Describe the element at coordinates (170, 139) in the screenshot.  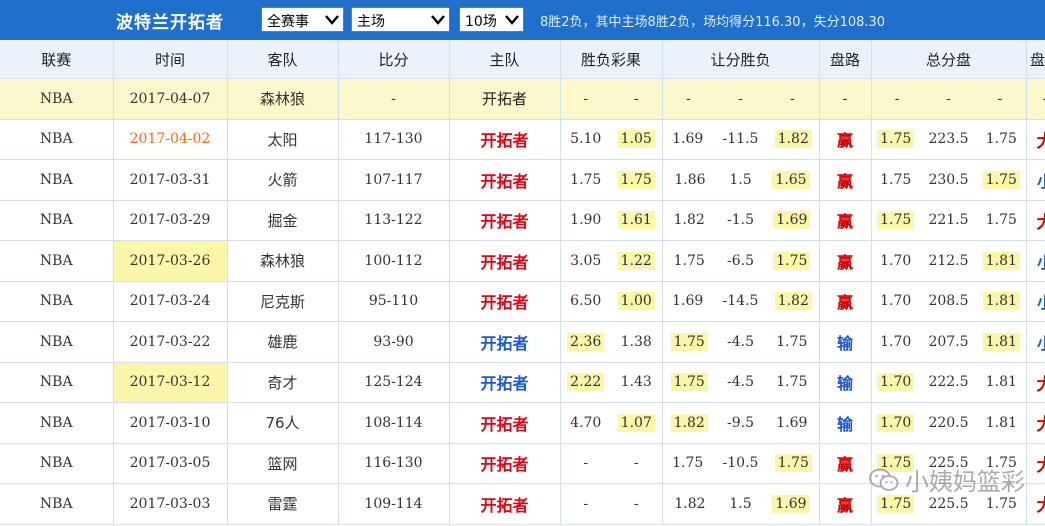
I see `date-link: 2017-04-02` at that location.